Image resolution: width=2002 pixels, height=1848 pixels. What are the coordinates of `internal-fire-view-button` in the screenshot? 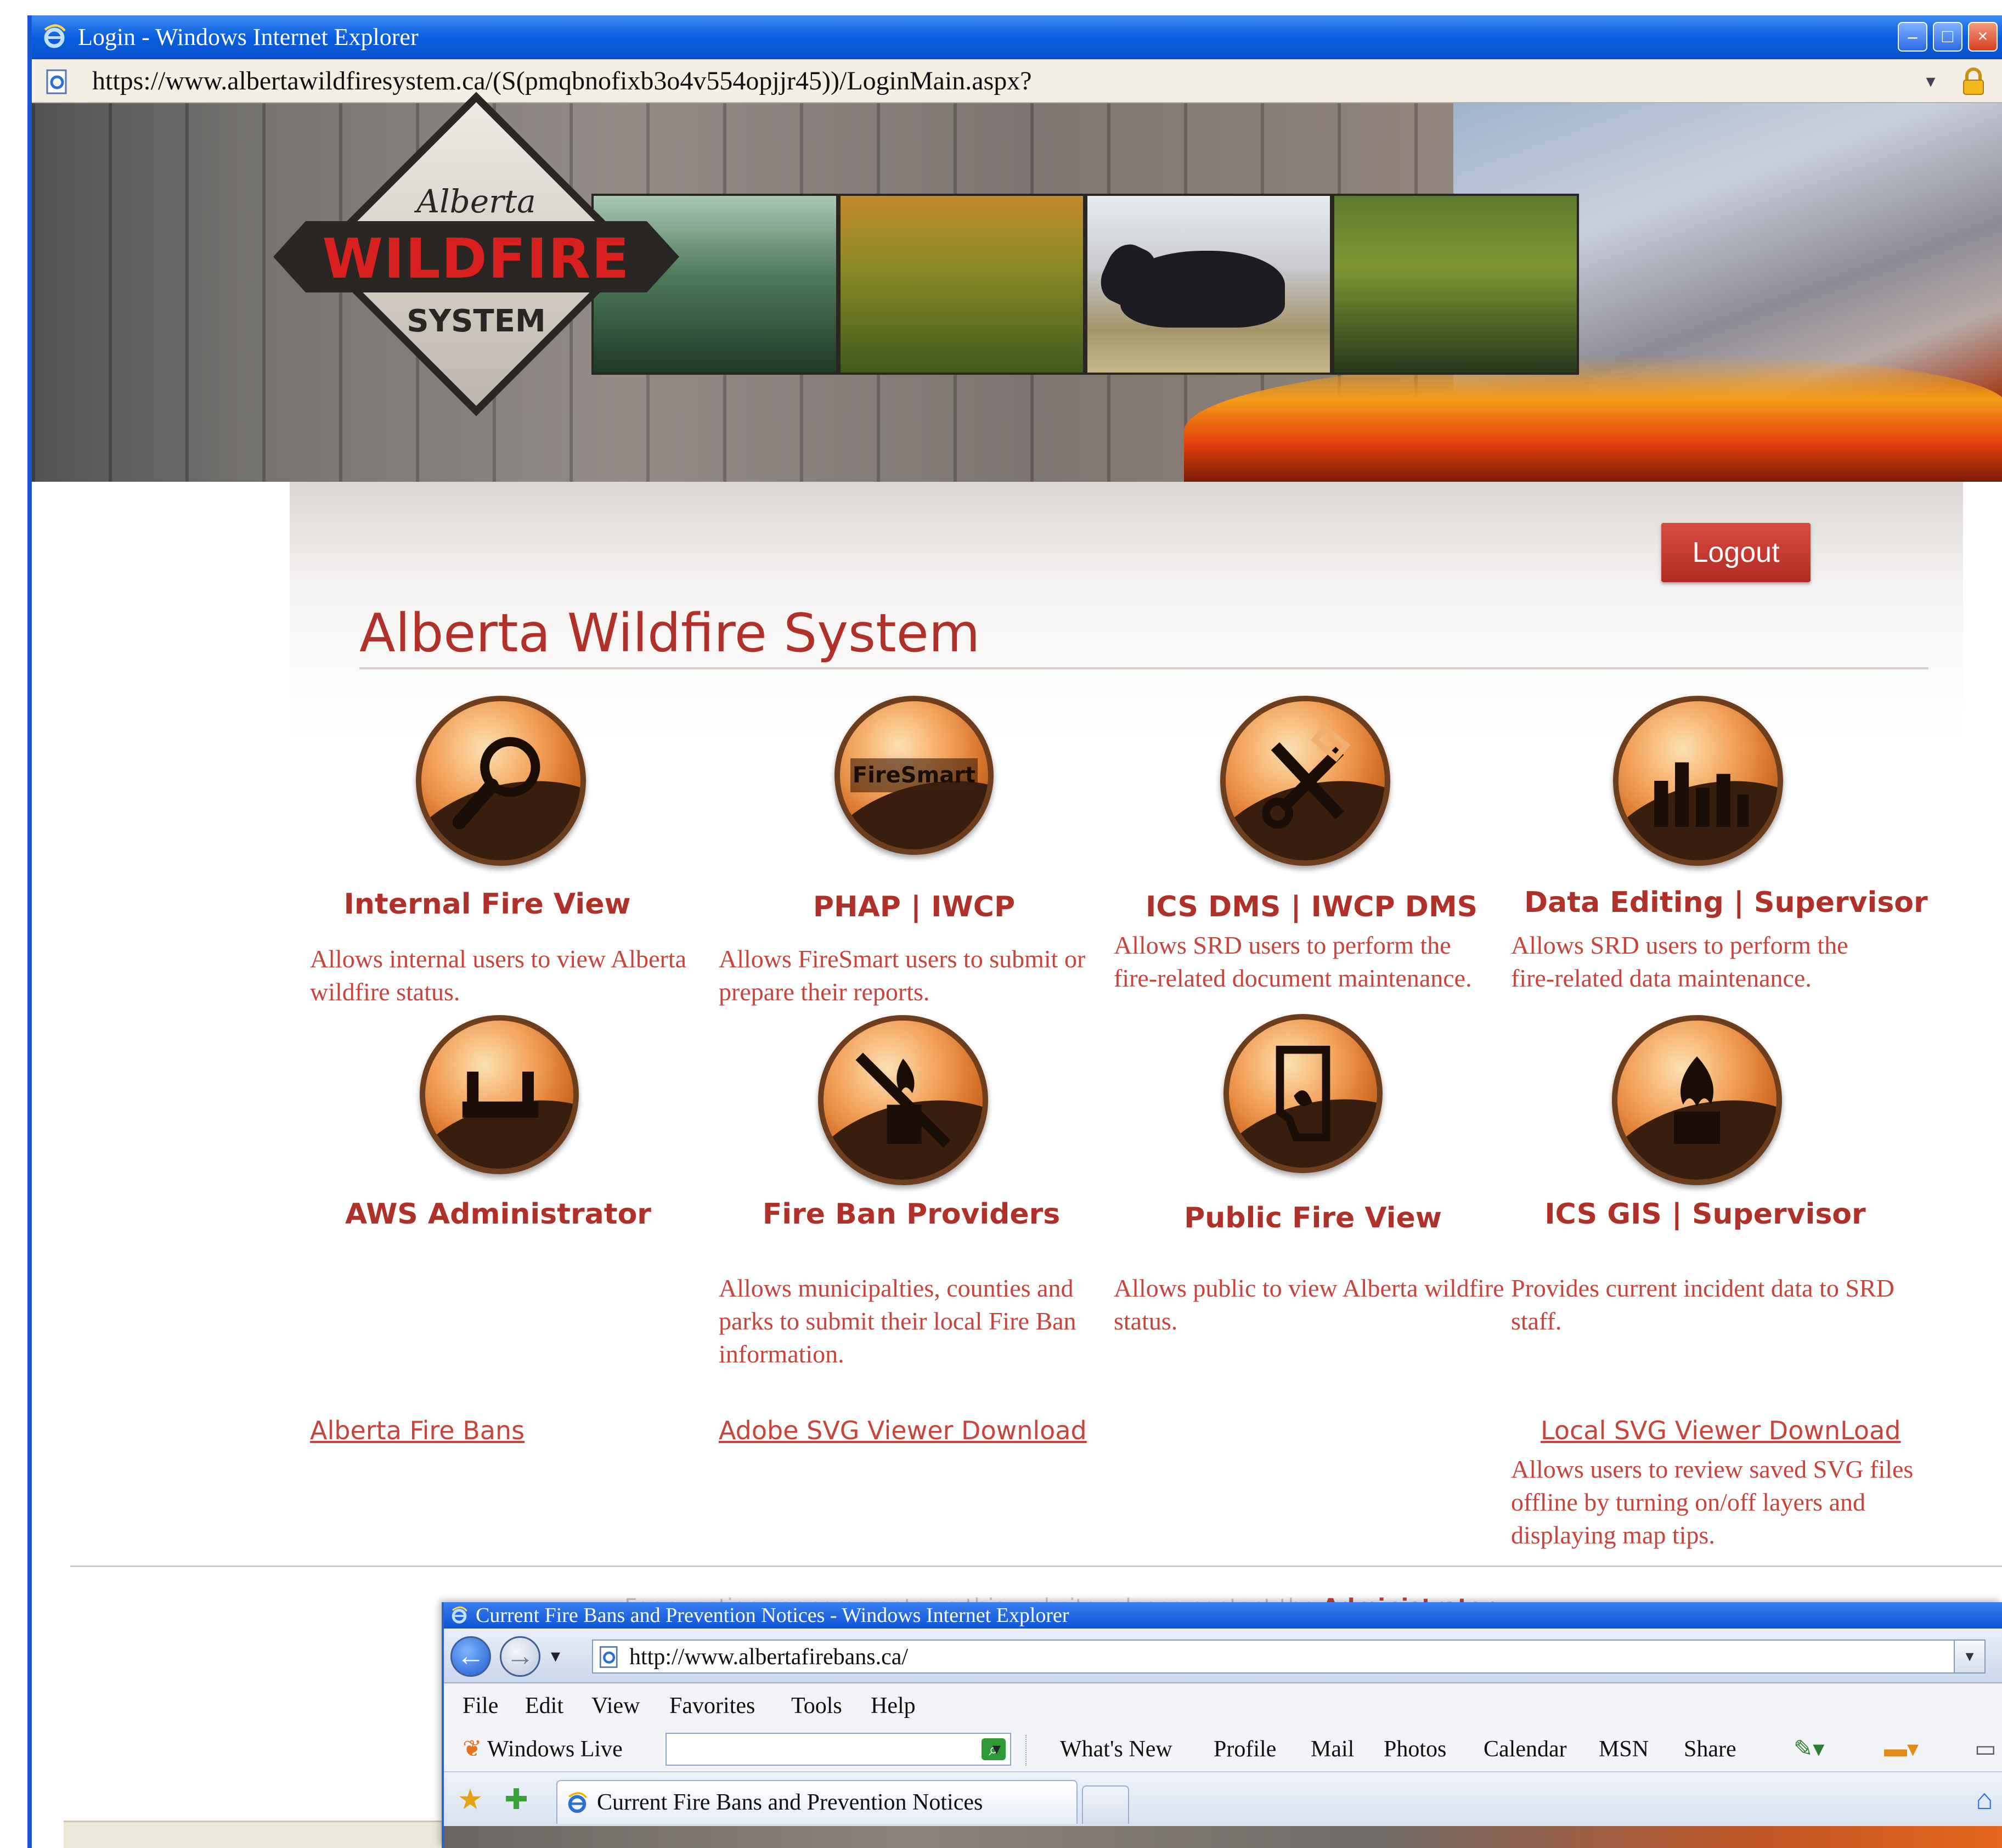 It's located at (501, 781).